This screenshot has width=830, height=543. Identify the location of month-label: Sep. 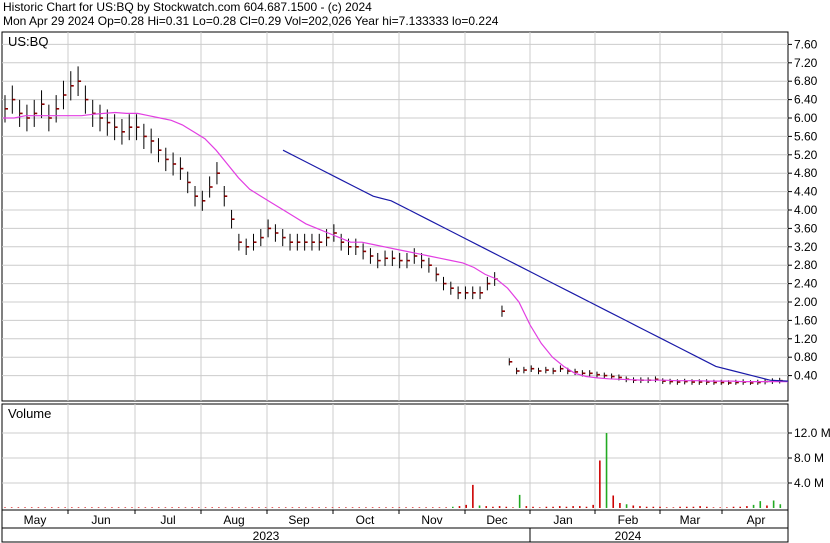
(299, 520).